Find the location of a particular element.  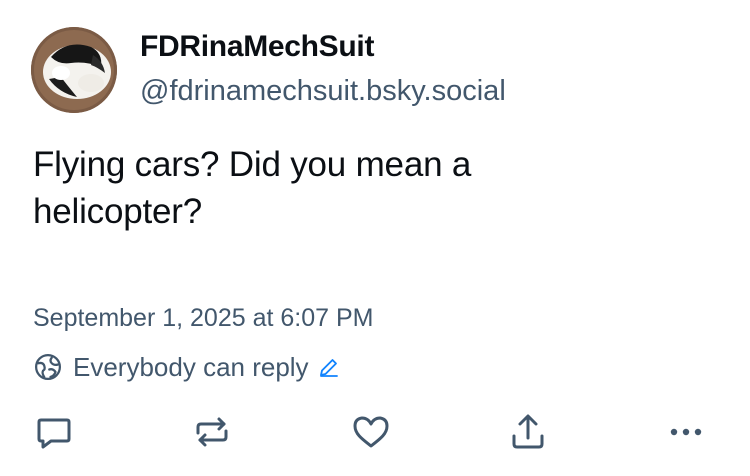

heart-icon is located at coordinates (371, 432).